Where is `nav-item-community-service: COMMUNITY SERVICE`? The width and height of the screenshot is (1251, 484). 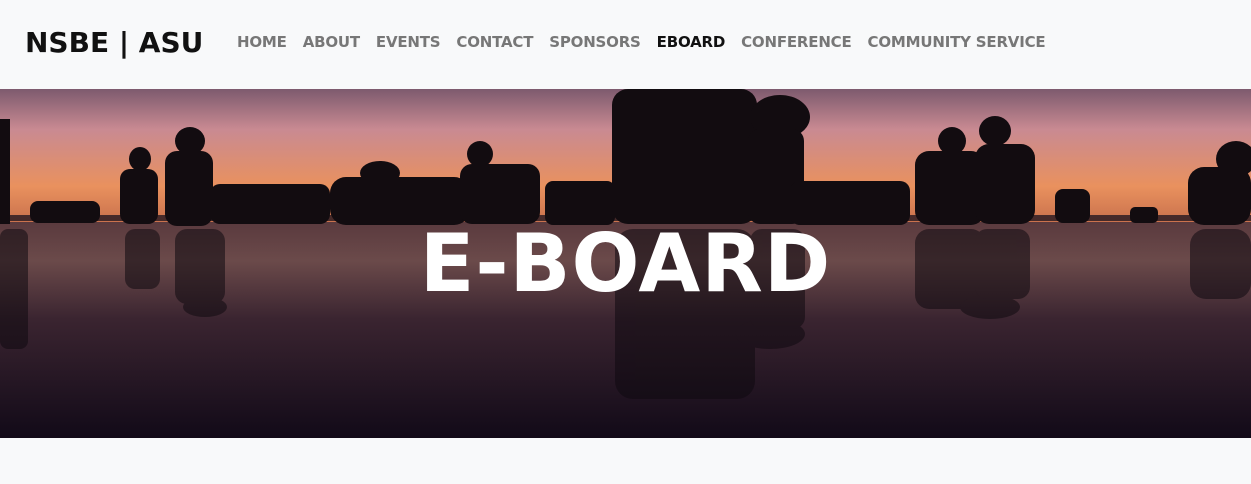 nav-item-community-service: COMMUNITY SERVICE is located at coordinates (957, 42).